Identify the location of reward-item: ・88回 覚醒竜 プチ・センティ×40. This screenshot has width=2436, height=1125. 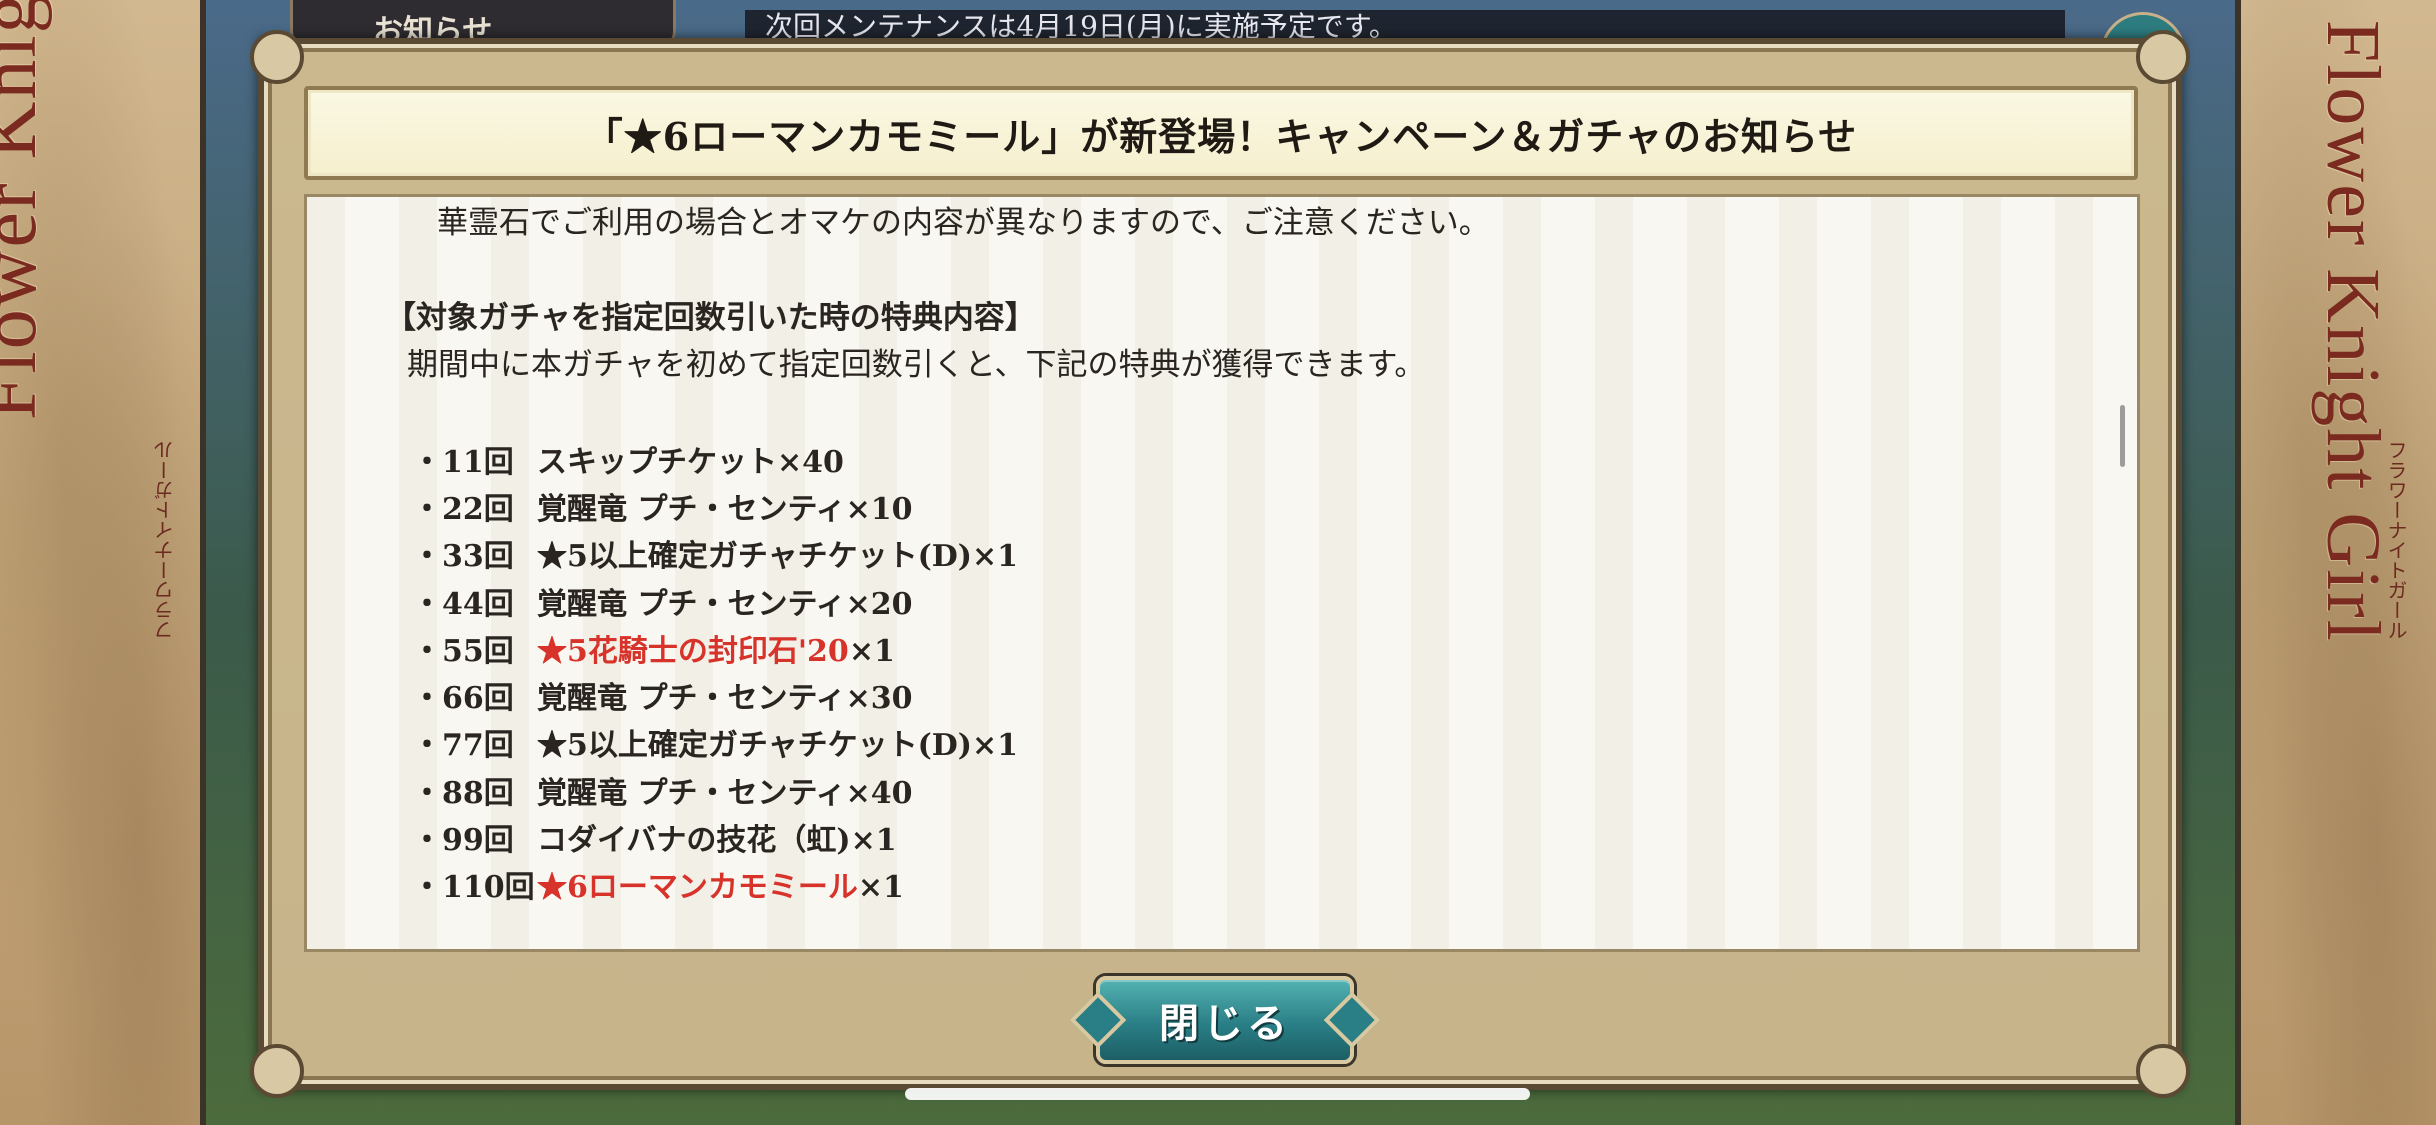
(662, 793).